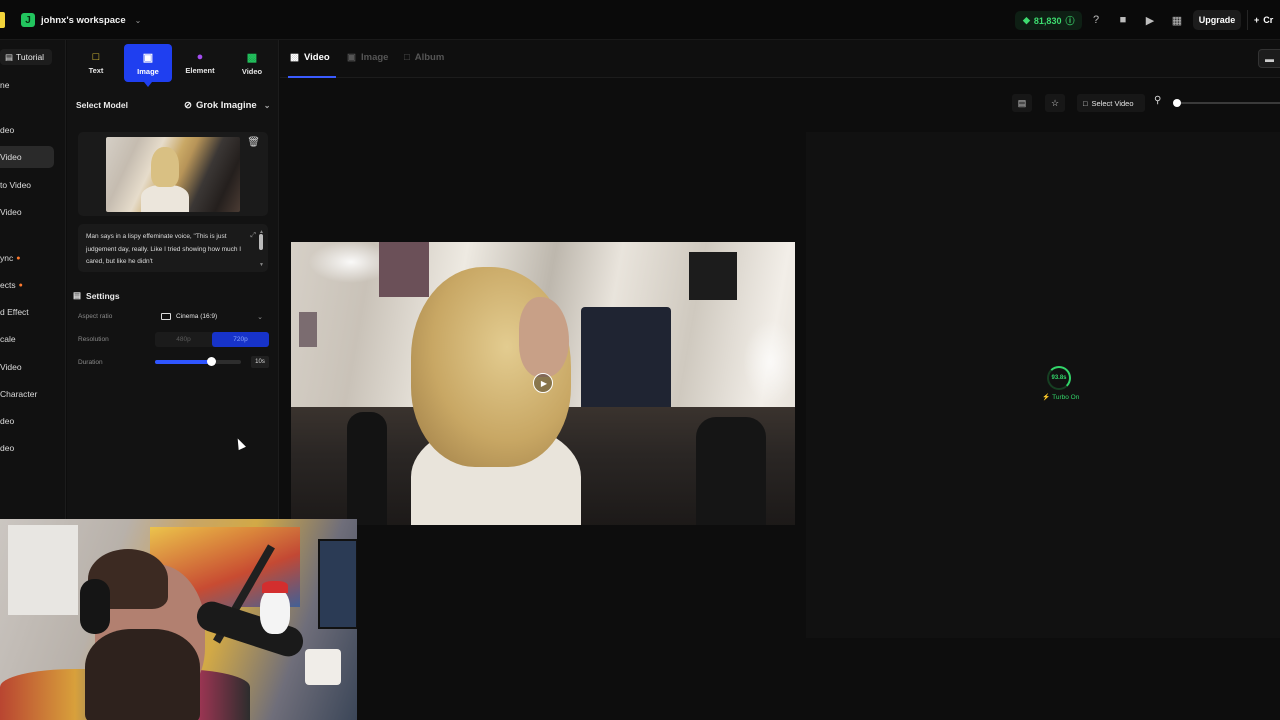 The image size is (1280, 720). Describe the element at coordinates (1022, 103) in the screenshot. I see `layout-icon: ▤` at that location.